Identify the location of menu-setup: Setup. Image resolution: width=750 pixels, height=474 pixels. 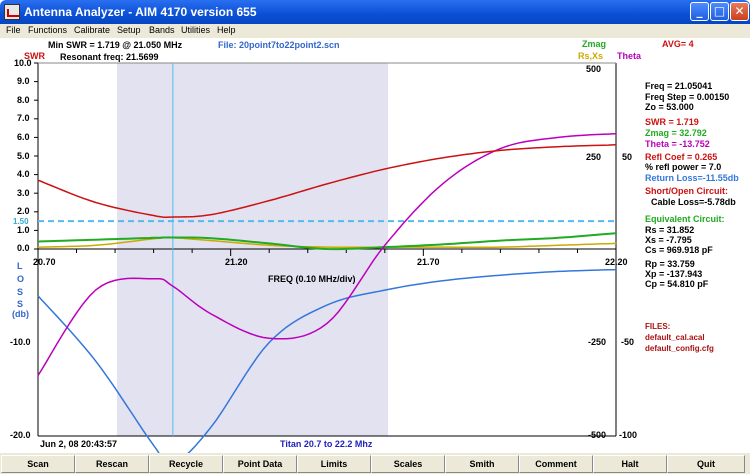
(129, 30).